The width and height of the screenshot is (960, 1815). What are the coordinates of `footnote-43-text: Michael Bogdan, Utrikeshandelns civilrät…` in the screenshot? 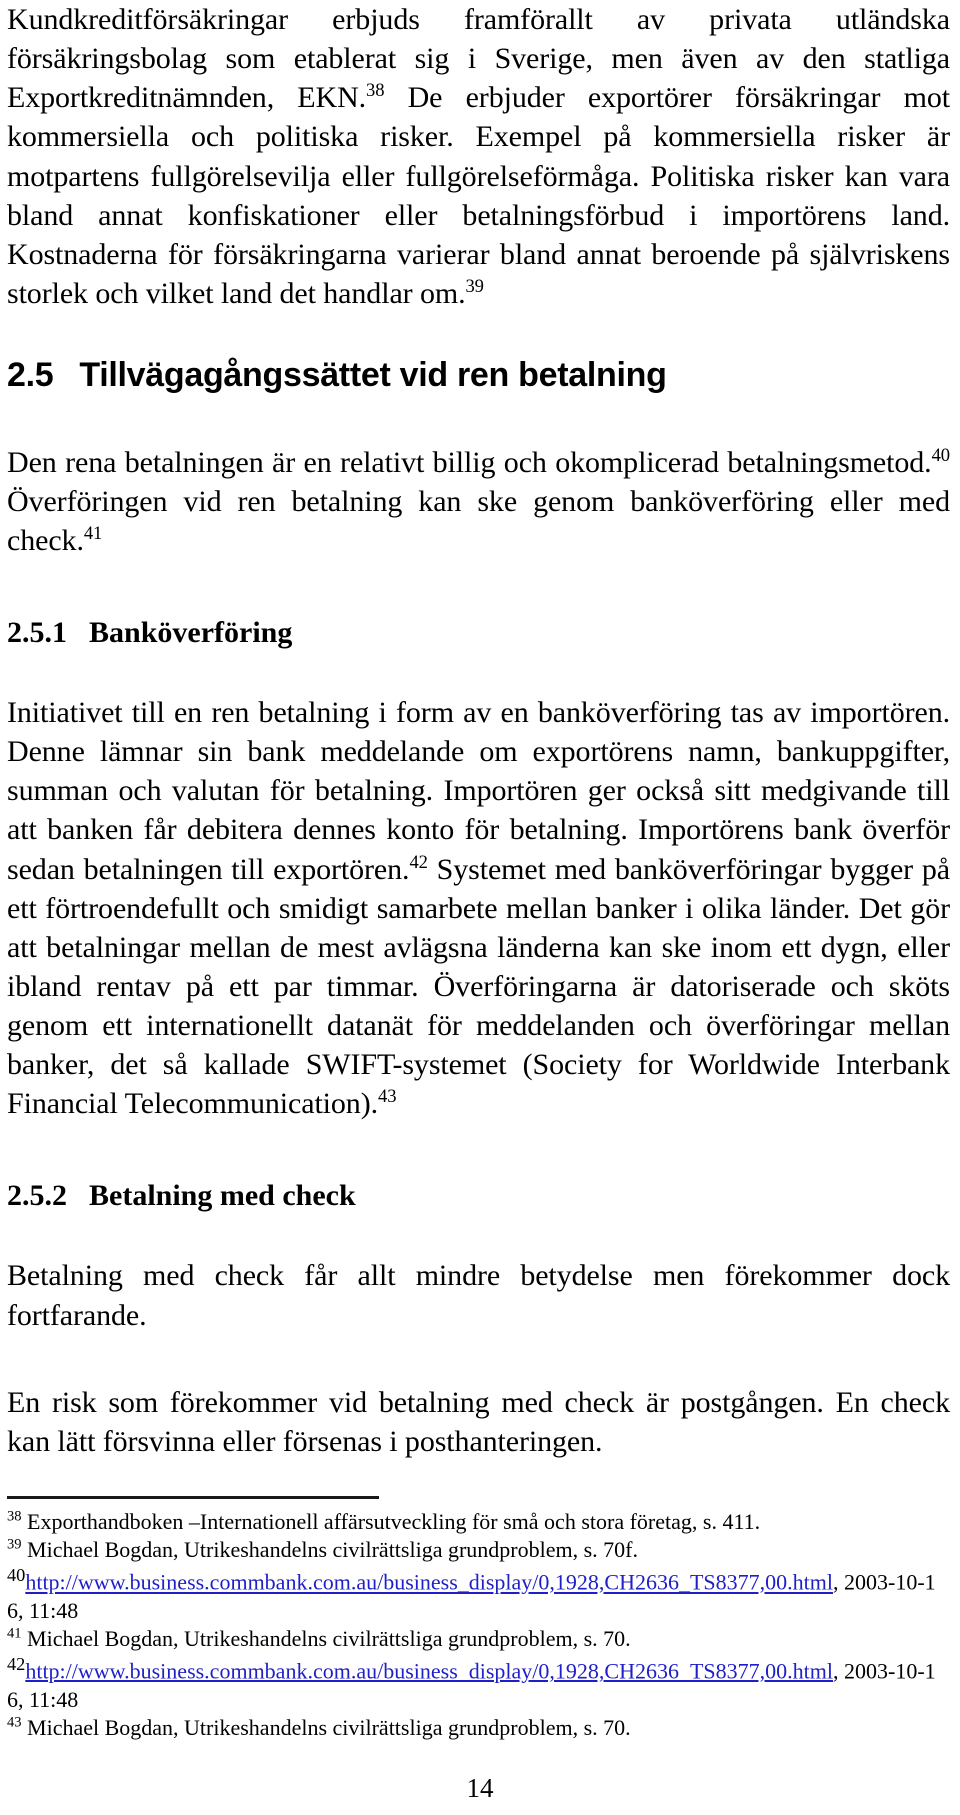 It's located at (329, 1727).